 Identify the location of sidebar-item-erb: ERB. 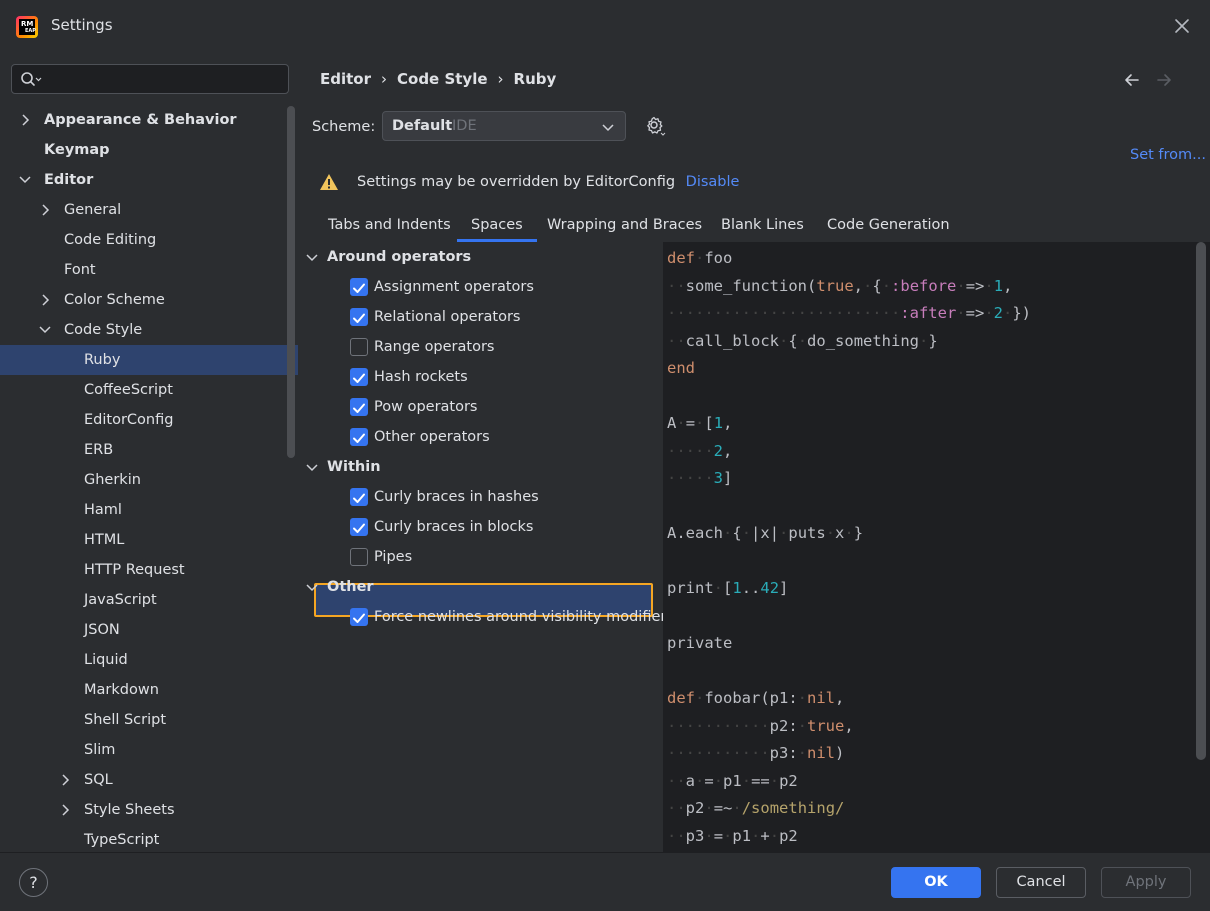
(149, 450).